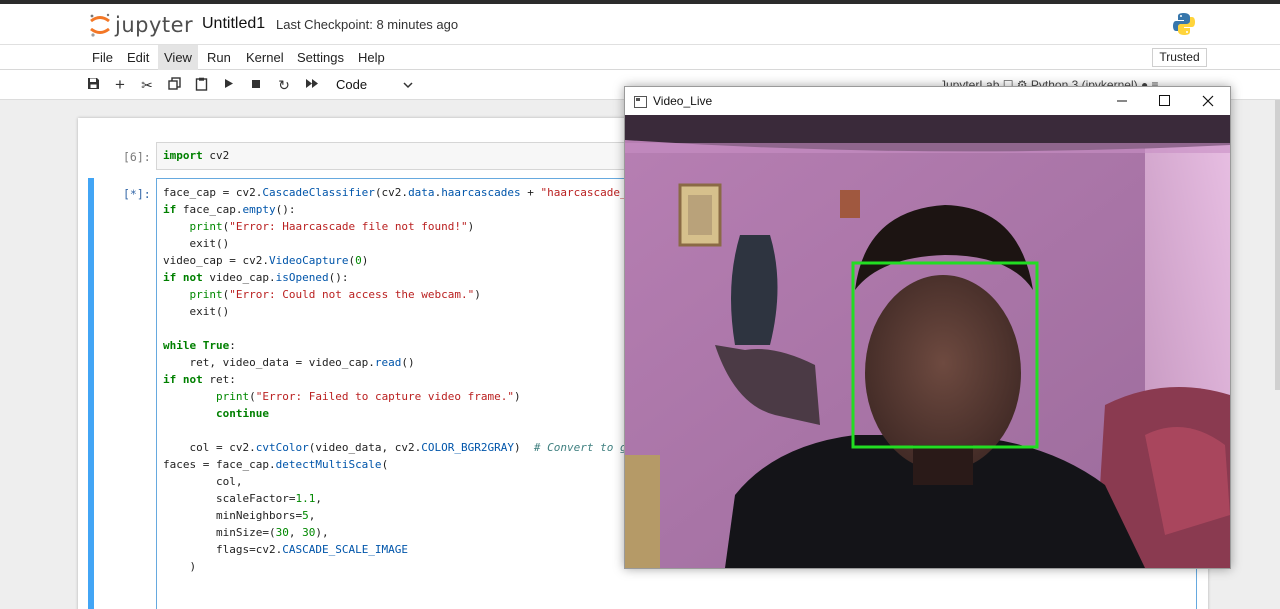 The width and height of the screenshot is (1280, 609). Describe the element at coordinates (1208, 101) in the screenshot. I see `close-icon` at that location.